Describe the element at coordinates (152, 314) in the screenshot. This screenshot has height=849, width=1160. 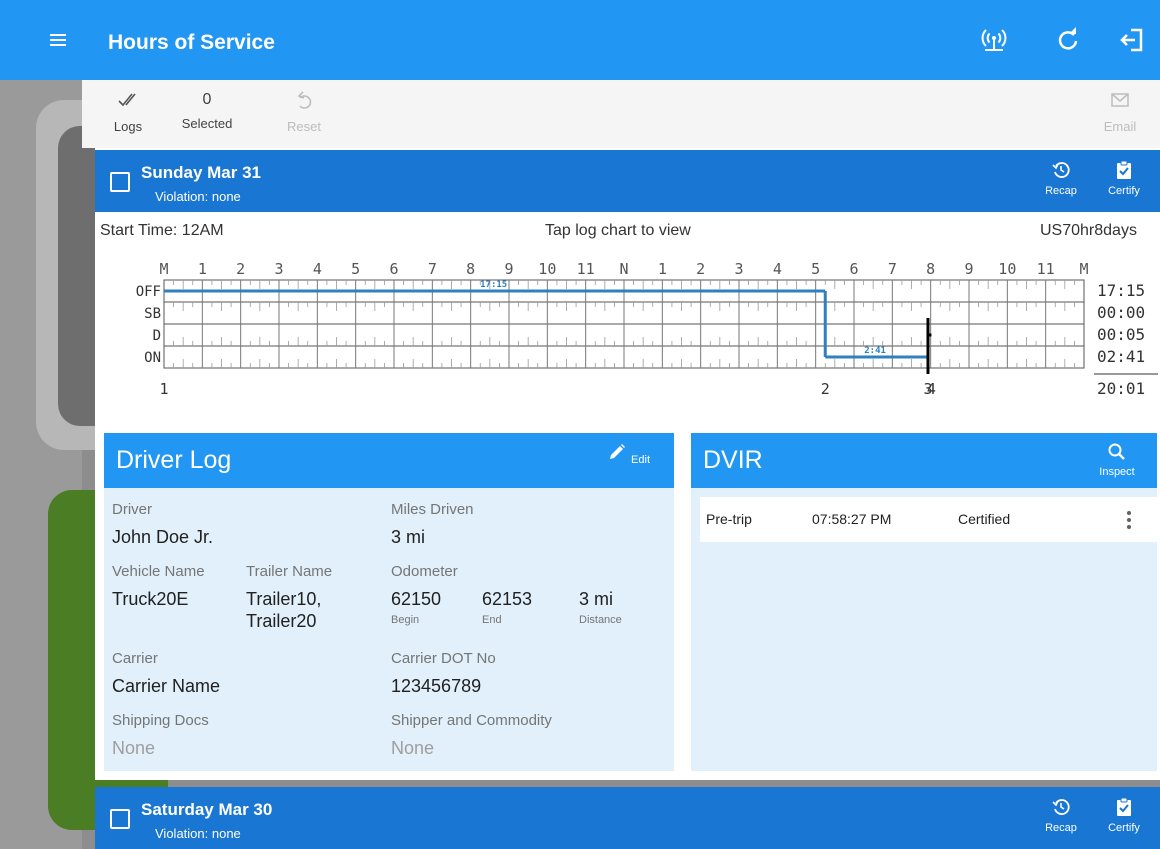
I see `chart-status-label: SB` at that location.